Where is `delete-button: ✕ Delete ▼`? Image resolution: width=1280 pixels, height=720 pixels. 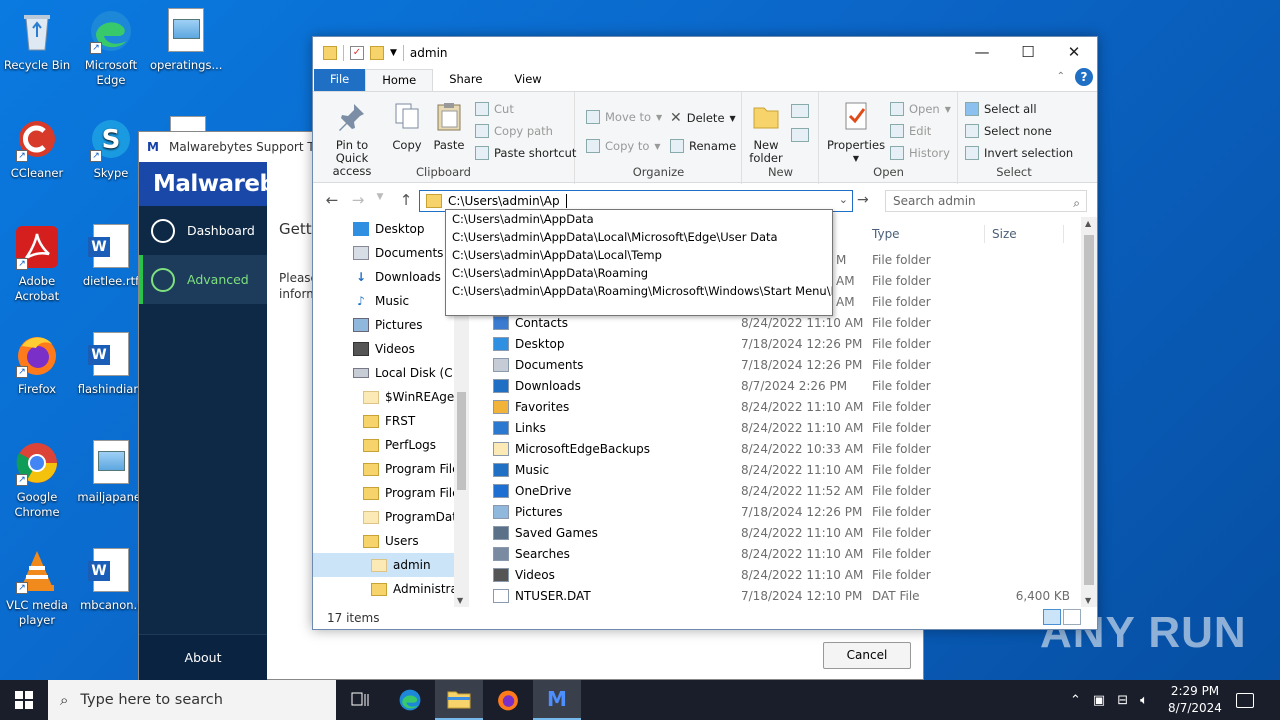 delete-button: ✕ Delete ▼ is located at coordinates (703, 118).